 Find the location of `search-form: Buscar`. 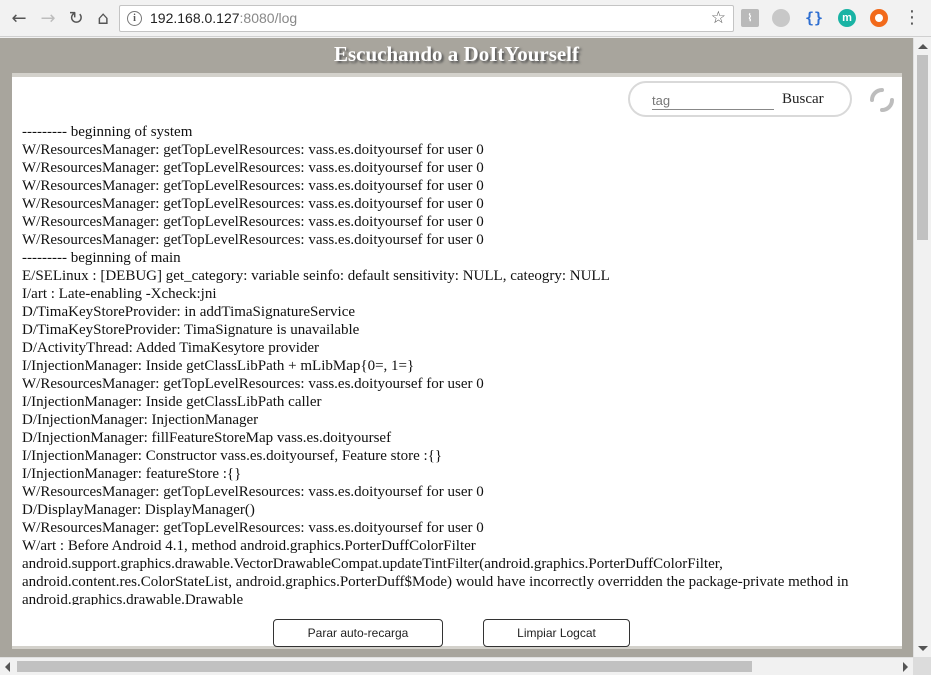

search-form: Buscar is located at coordinates (740, 99).